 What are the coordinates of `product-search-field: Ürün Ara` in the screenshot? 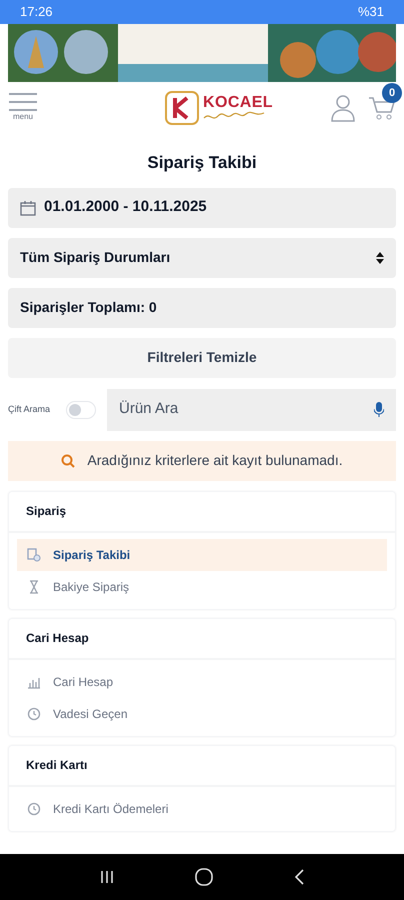 It's located at (251, 409).